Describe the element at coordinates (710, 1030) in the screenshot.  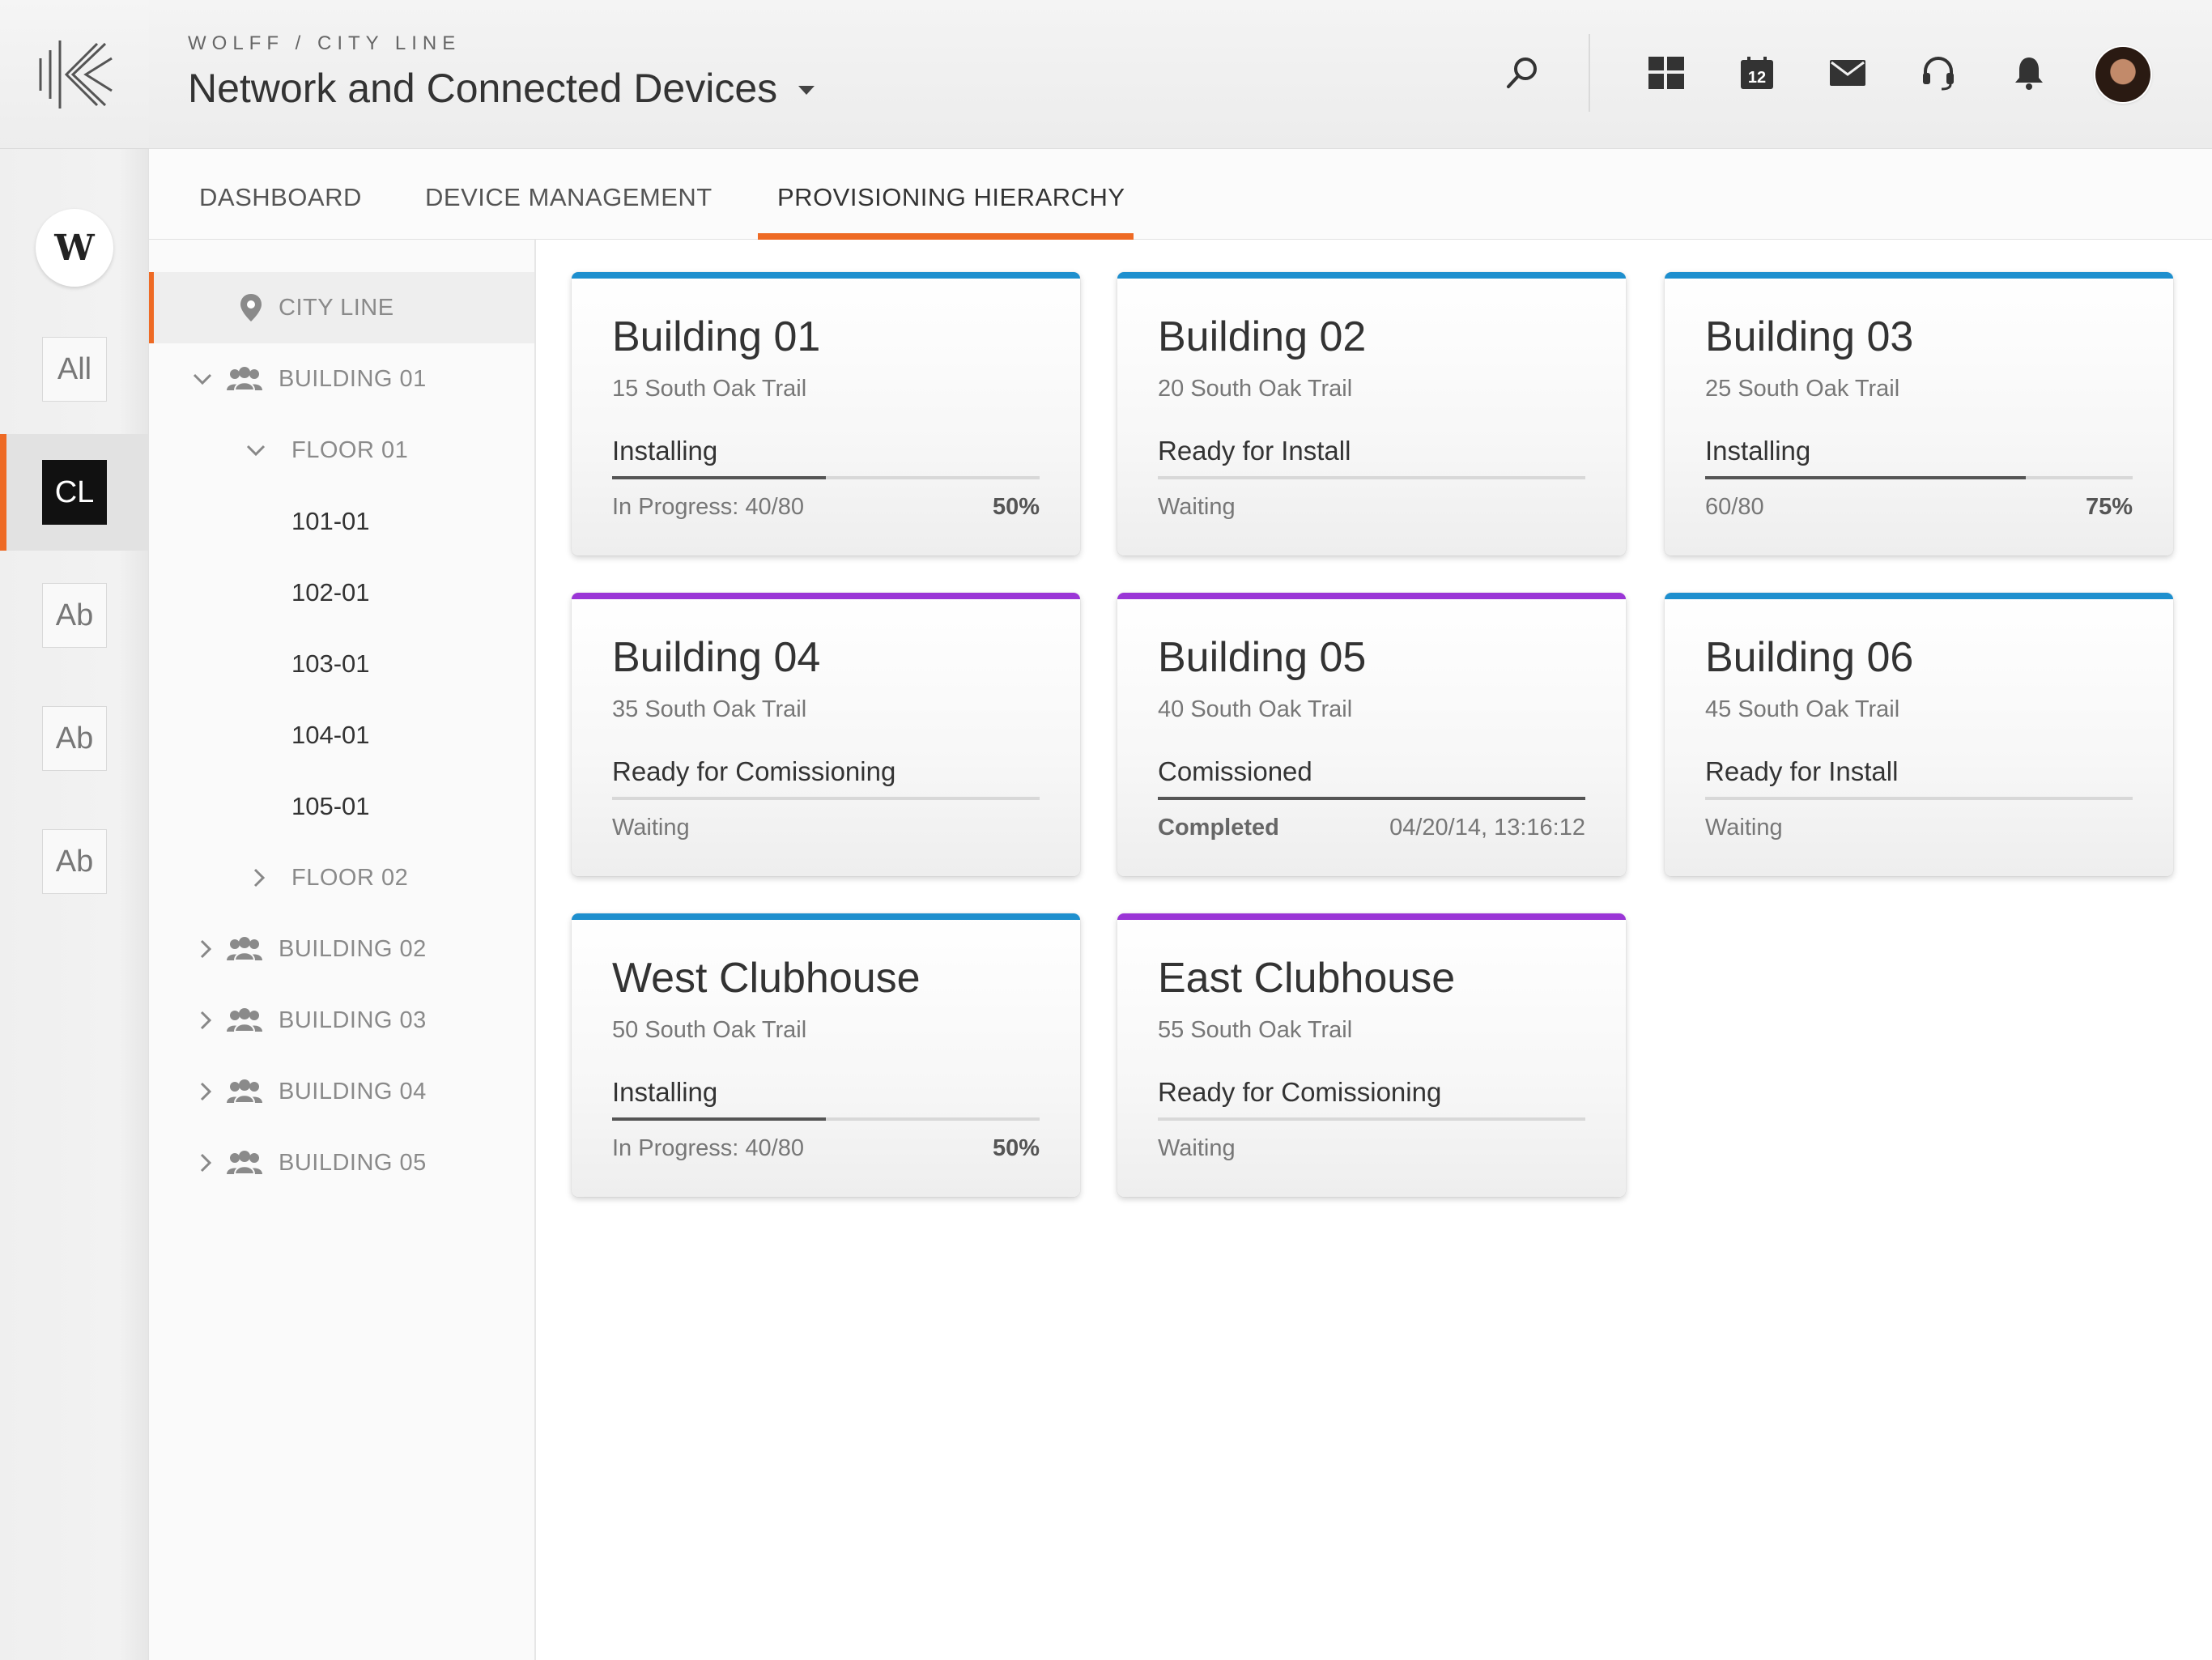
I see `card-address: 50 South Oak Trail` at that location.